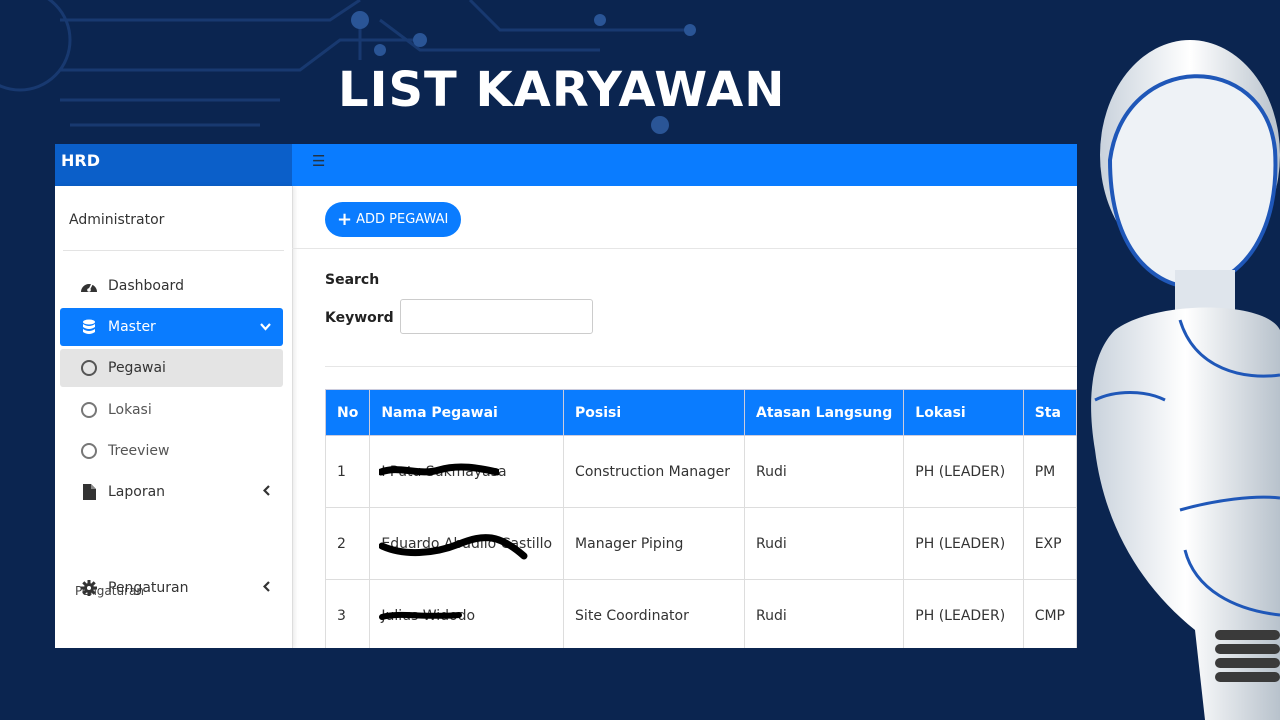  I want to click on redacted-name: Eduardo Abadilo Castillo, so click(465, 546).